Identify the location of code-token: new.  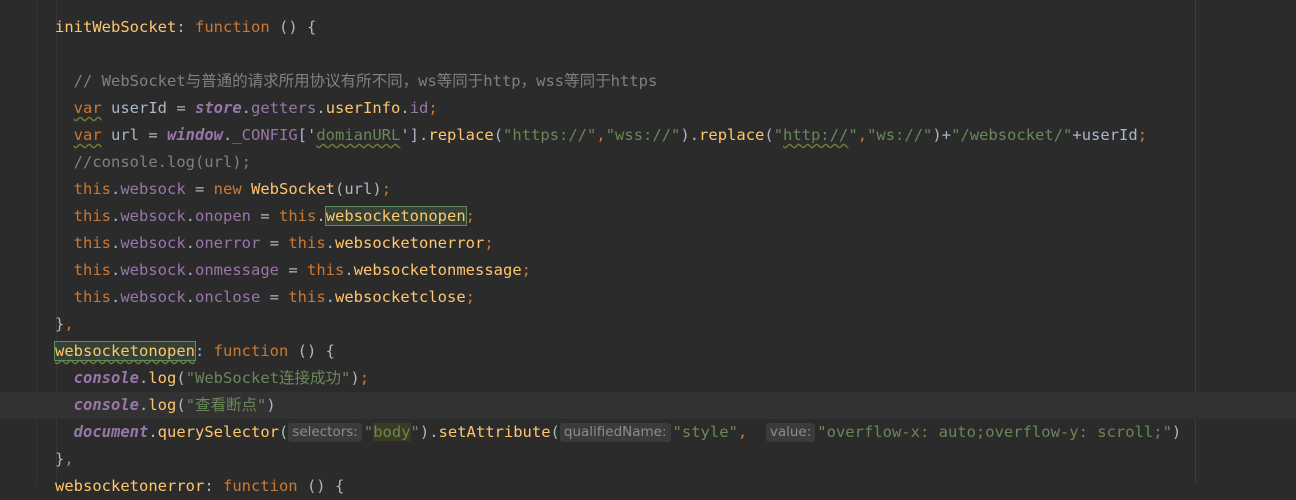
(227, 189).